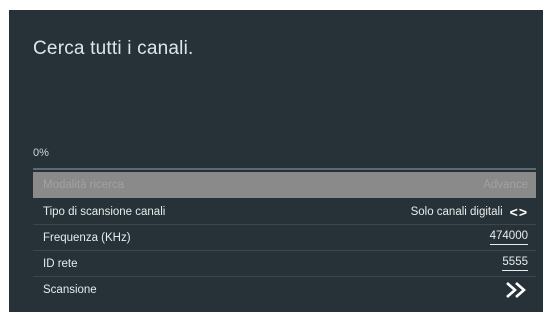  I want to click on search-mode-value: Advance, so click(505, 185).